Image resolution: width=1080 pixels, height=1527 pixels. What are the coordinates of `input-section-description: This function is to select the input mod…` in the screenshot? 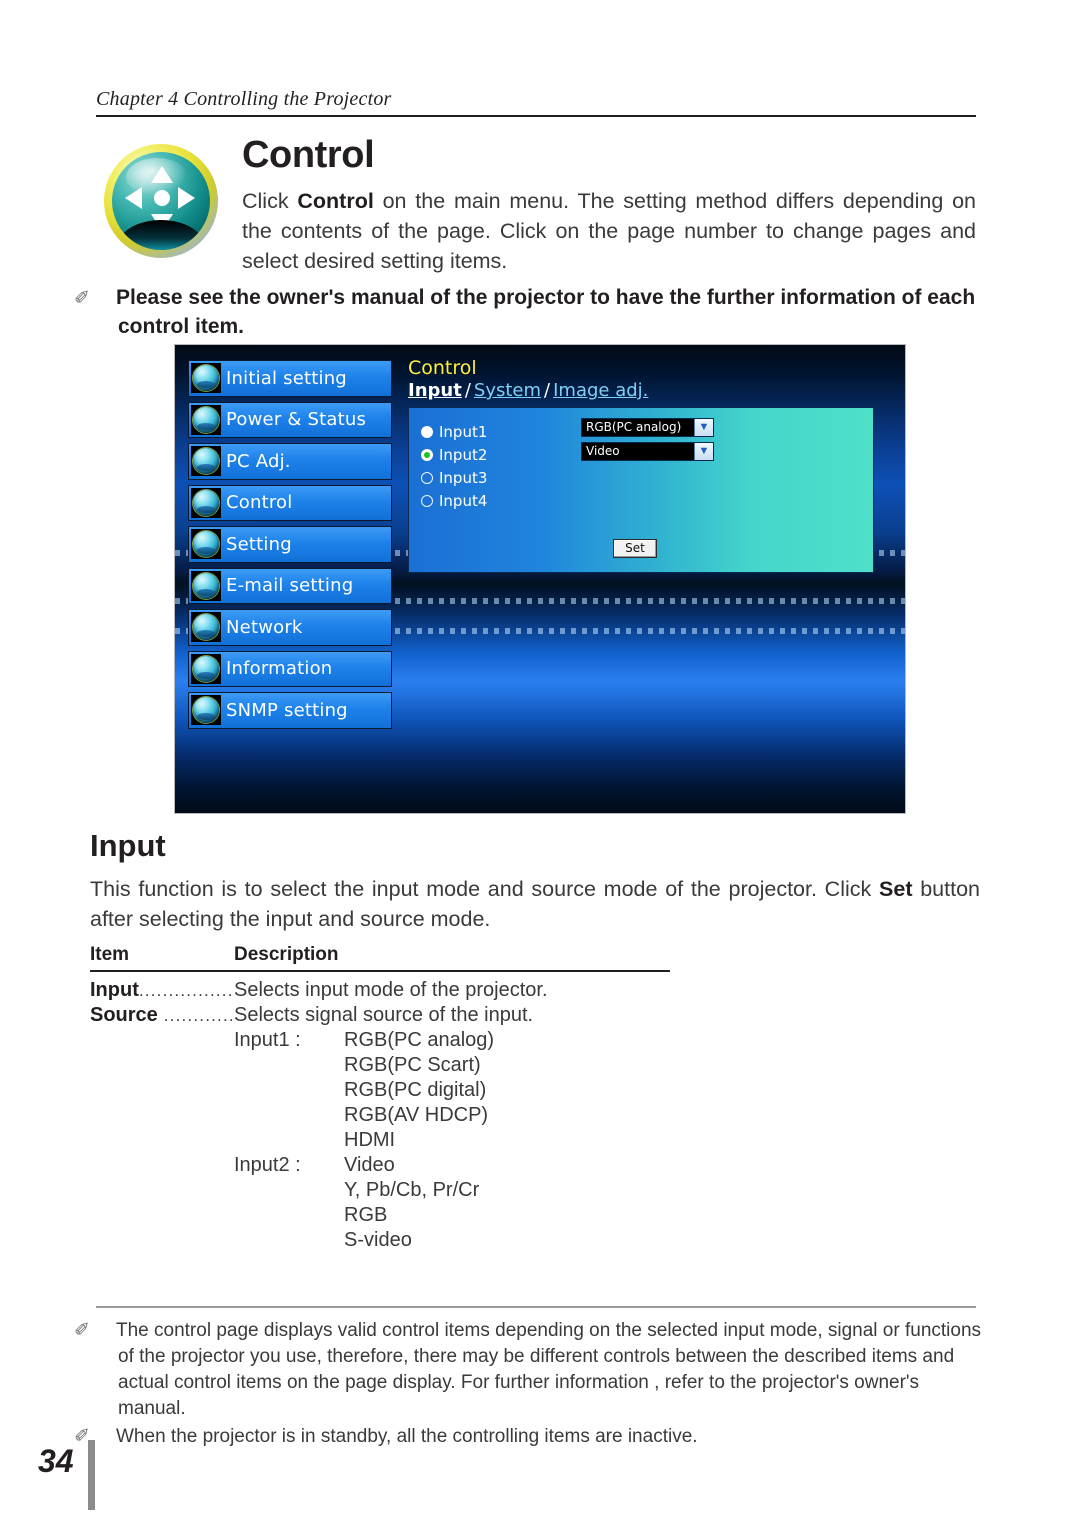 It's located at (535, 904).